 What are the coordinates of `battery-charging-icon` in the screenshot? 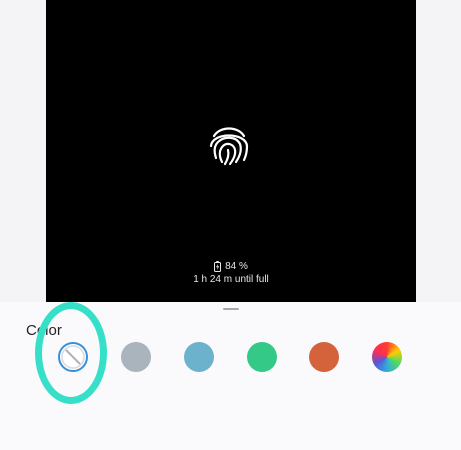 It's located at (218, 266).